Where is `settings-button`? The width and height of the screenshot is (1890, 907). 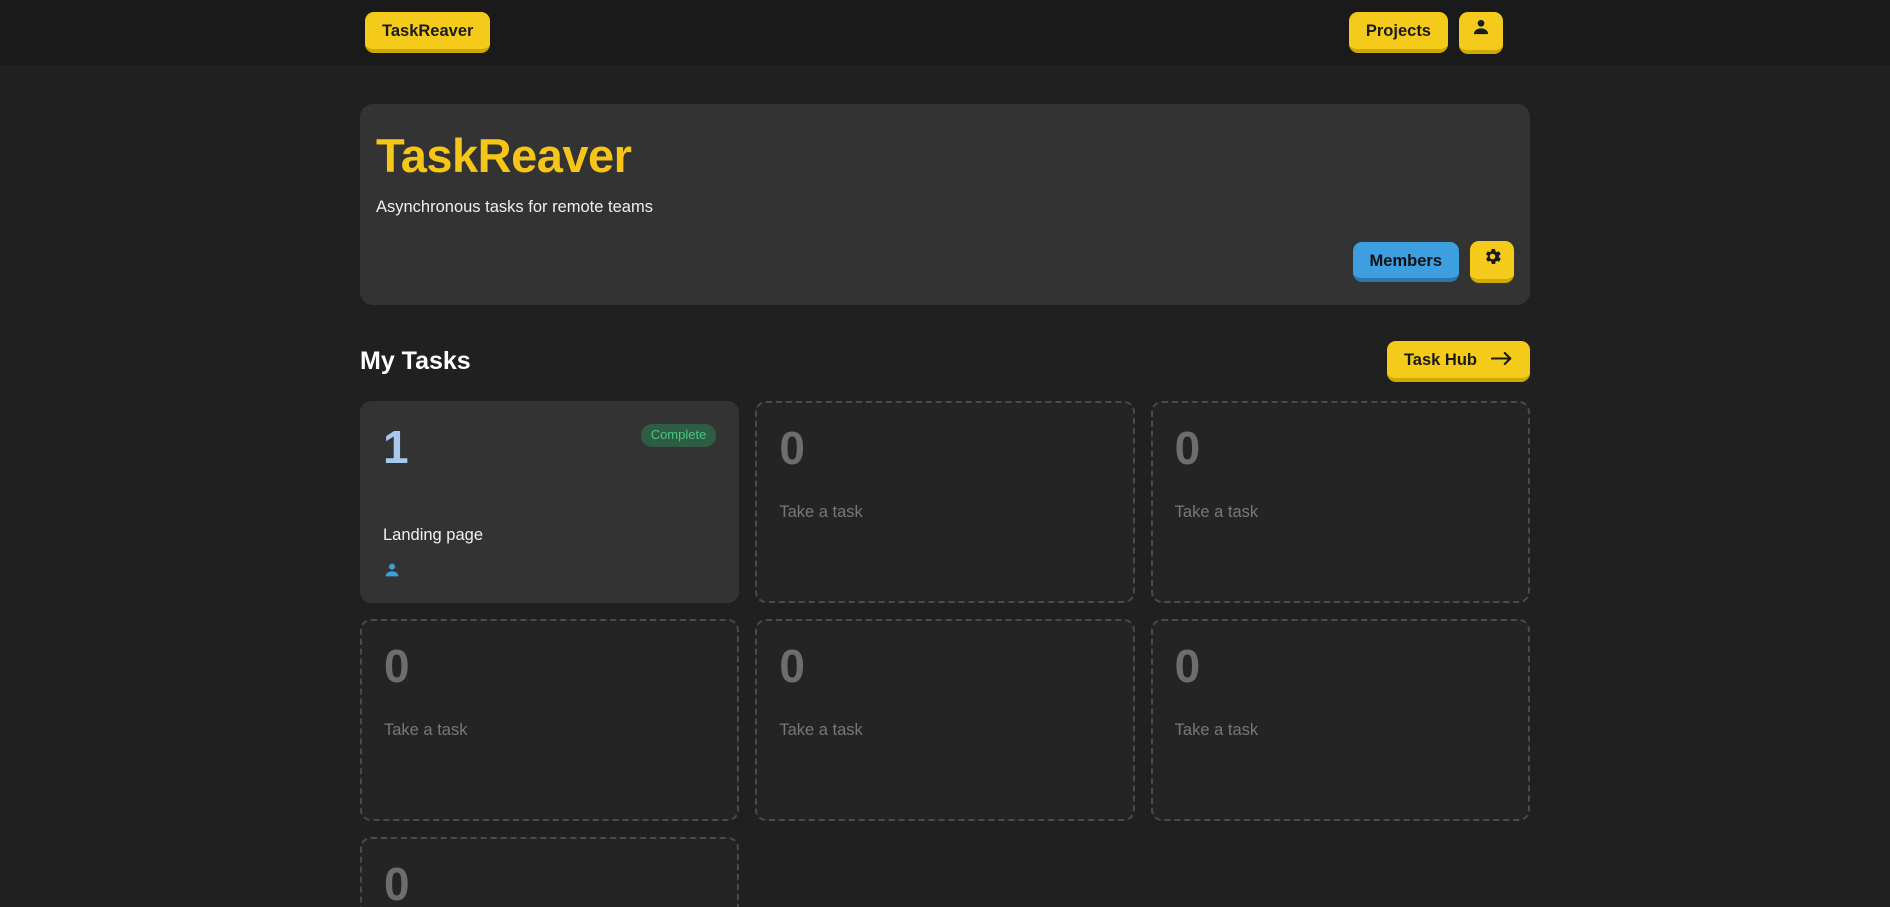
settings-button is located at coordinates (1492, 261).